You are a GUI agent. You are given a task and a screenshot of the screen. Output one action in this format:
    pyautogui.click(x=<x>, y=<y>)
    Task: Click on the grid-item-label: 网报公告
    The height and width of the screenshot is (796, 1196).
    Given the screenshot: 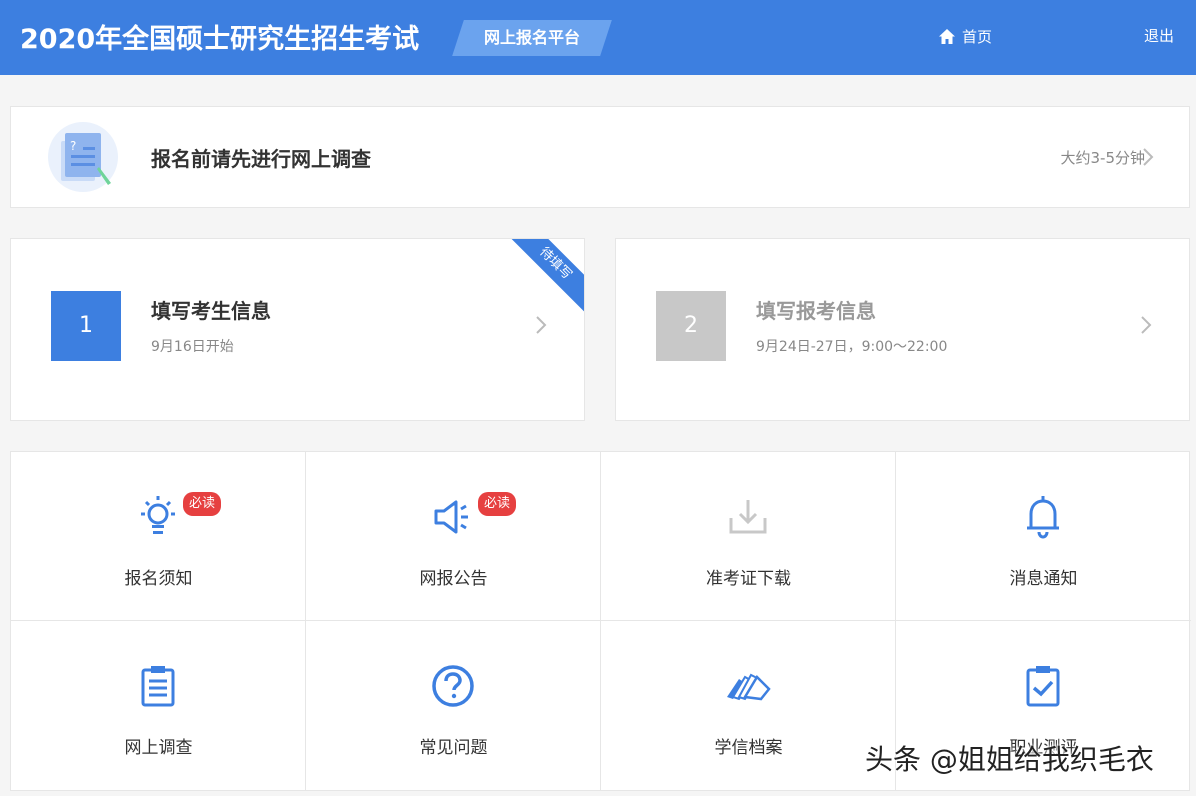 What is the action you would take?
    pyautogui.click(x=453, y=579)
    